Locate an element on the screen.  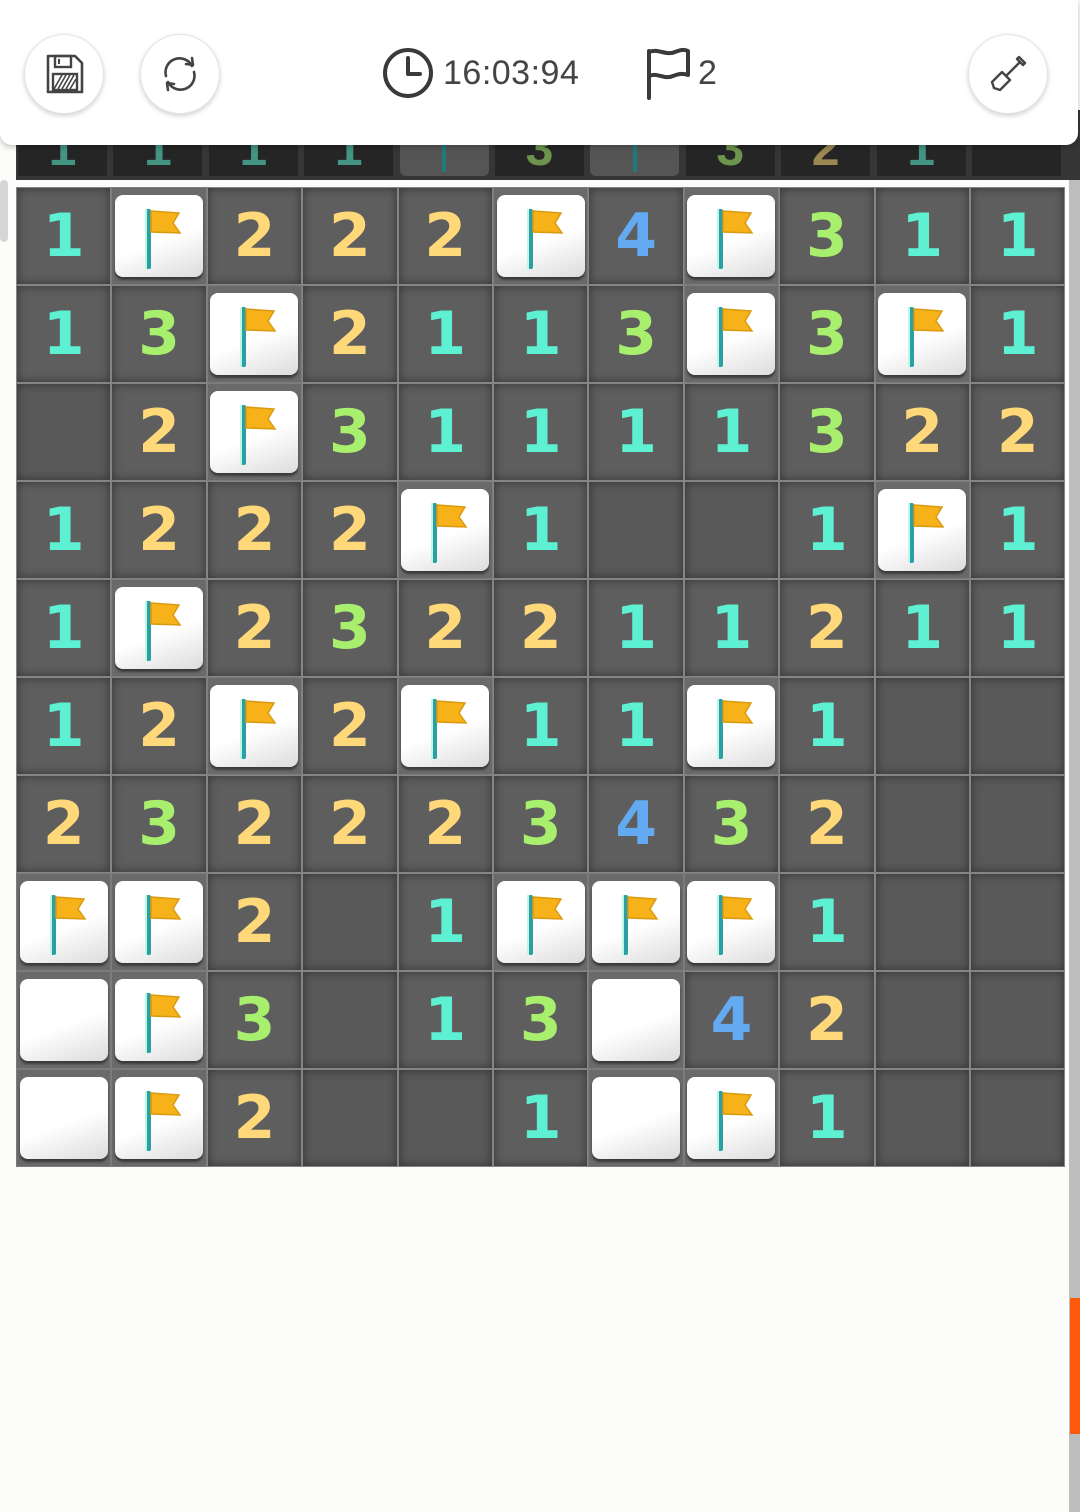
save-button is located at coordinates (64, 74).